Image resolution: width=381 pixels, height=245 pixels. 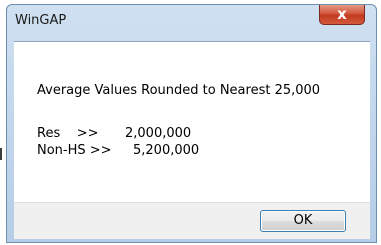 What do you see at coordinates (166, 150) in the screenshot?
I see `row-value-non-hs: 5,200,000` at bounding box center [166, 150].